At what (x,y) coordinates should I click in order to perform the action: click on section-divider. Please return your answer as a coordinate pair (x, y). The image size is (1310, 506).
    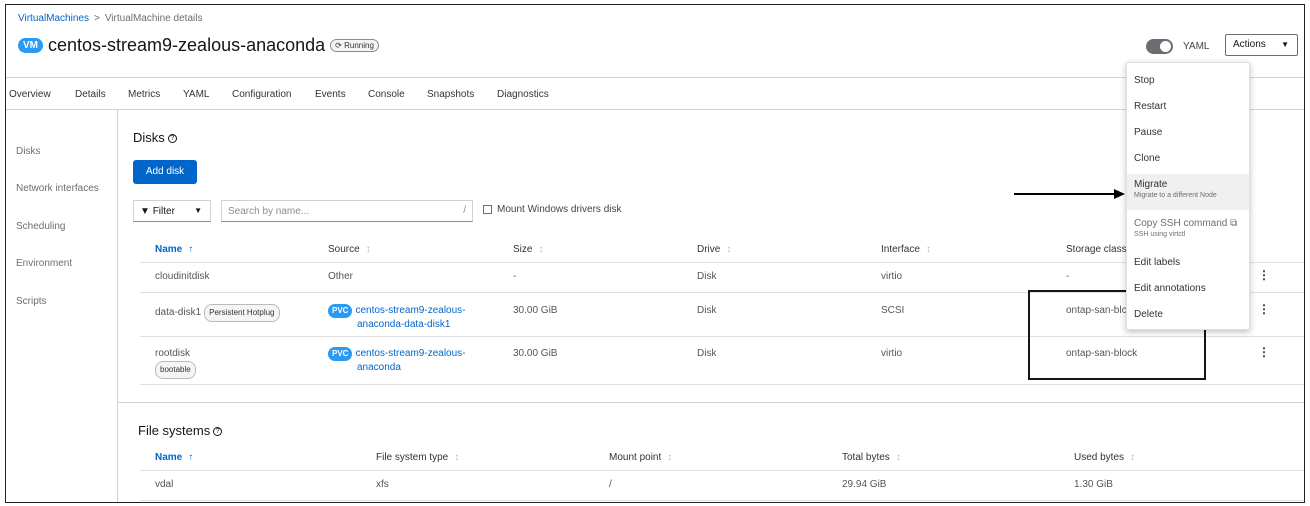
    Looking at the image, I should click on (711, 402).